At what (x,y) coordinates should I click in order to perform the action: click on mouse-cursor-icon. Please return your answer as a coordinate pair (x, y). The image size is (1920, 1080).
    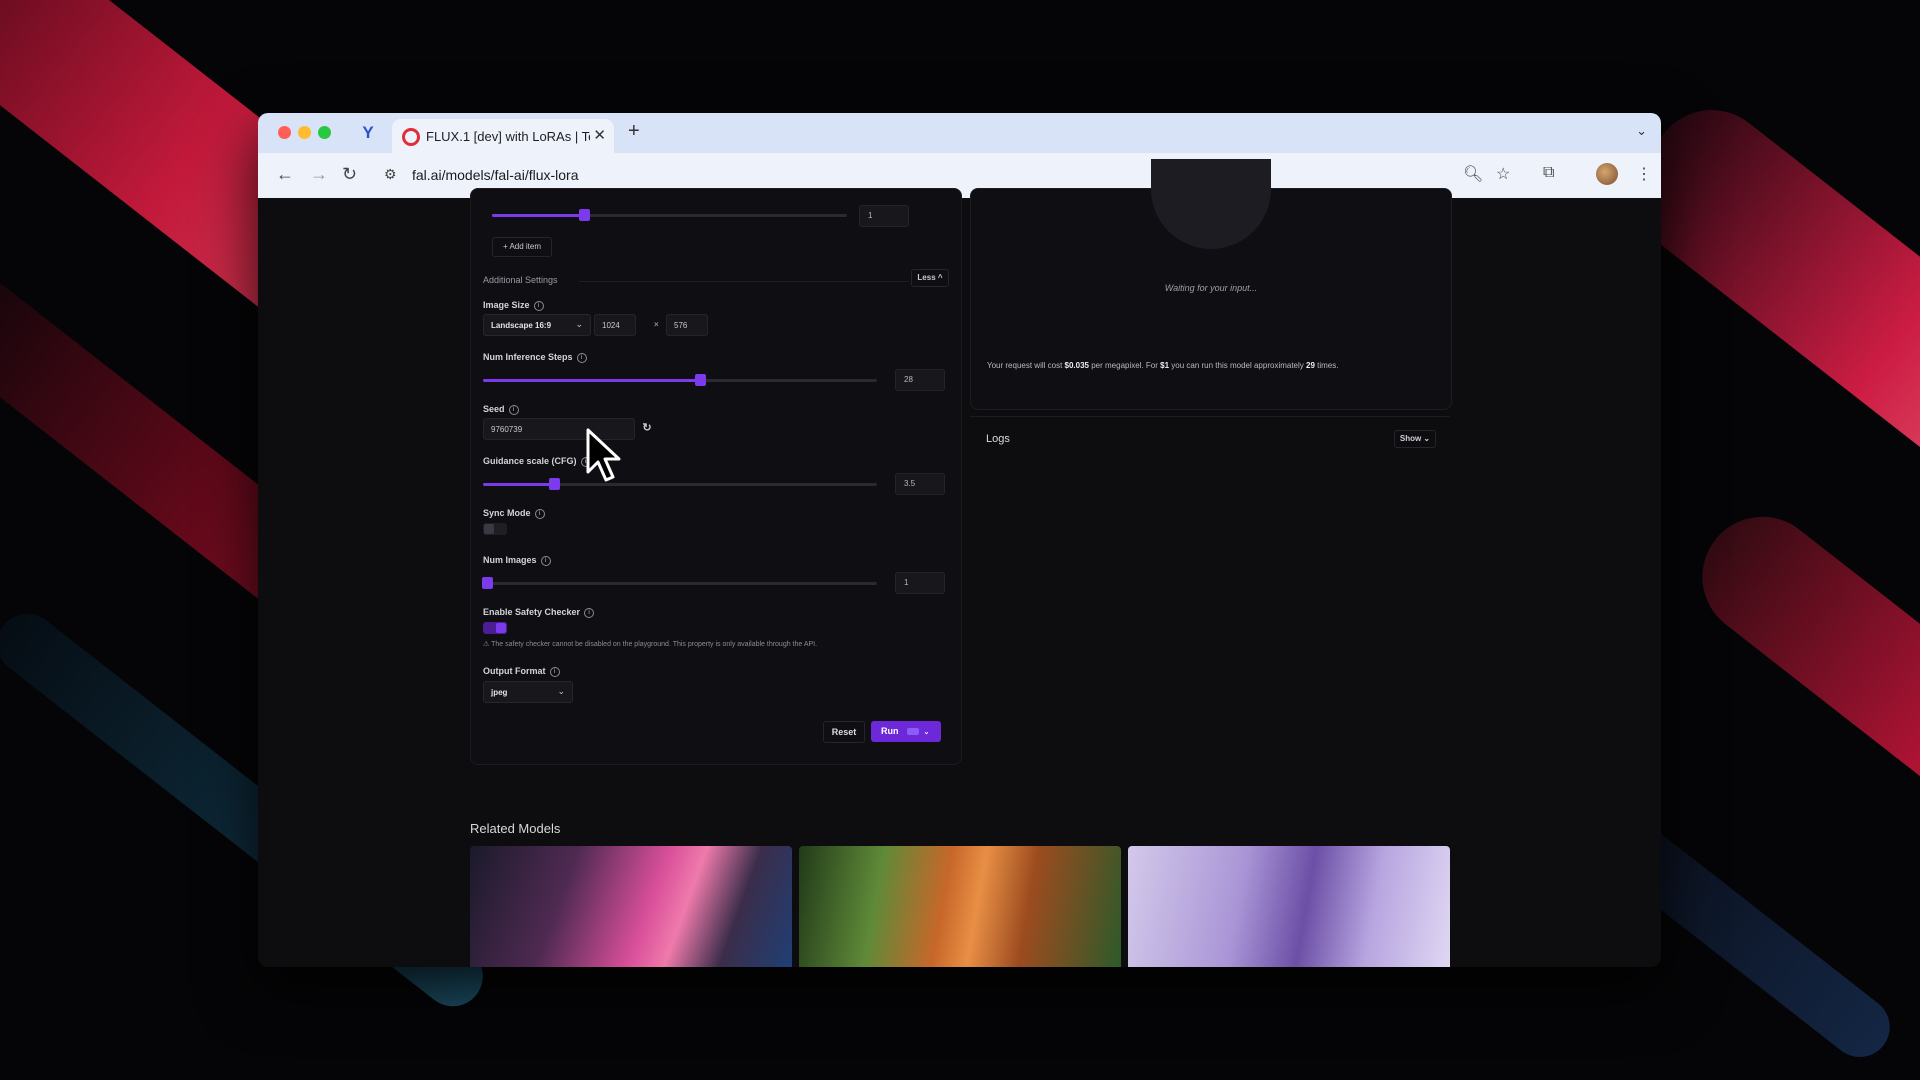
    Looking at the image, I should click on (603, 455).